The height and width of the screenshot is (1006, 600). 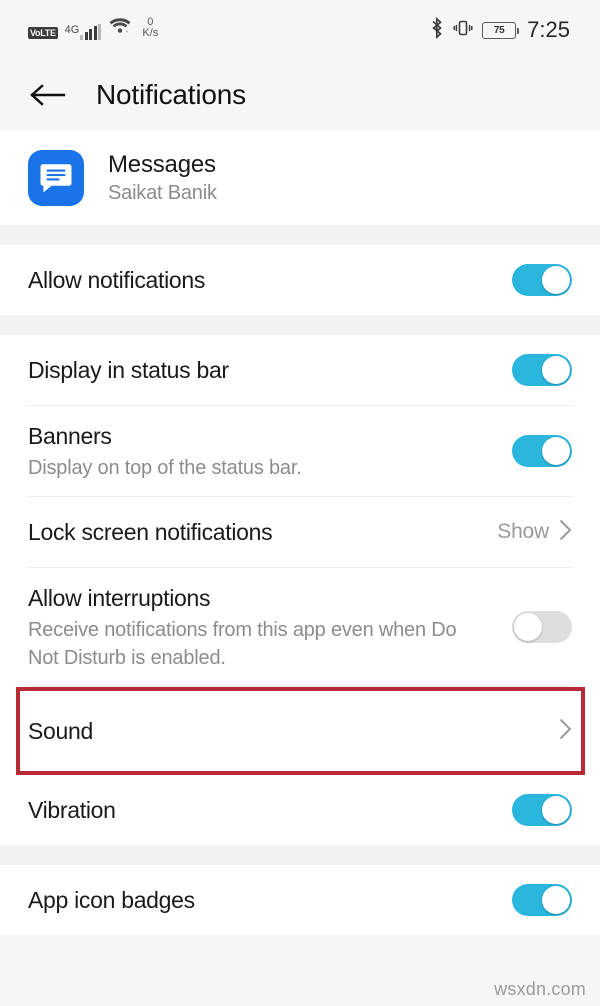 I want to click on data-rate-indicator: 0 K/s, so click(x=150, y=27).